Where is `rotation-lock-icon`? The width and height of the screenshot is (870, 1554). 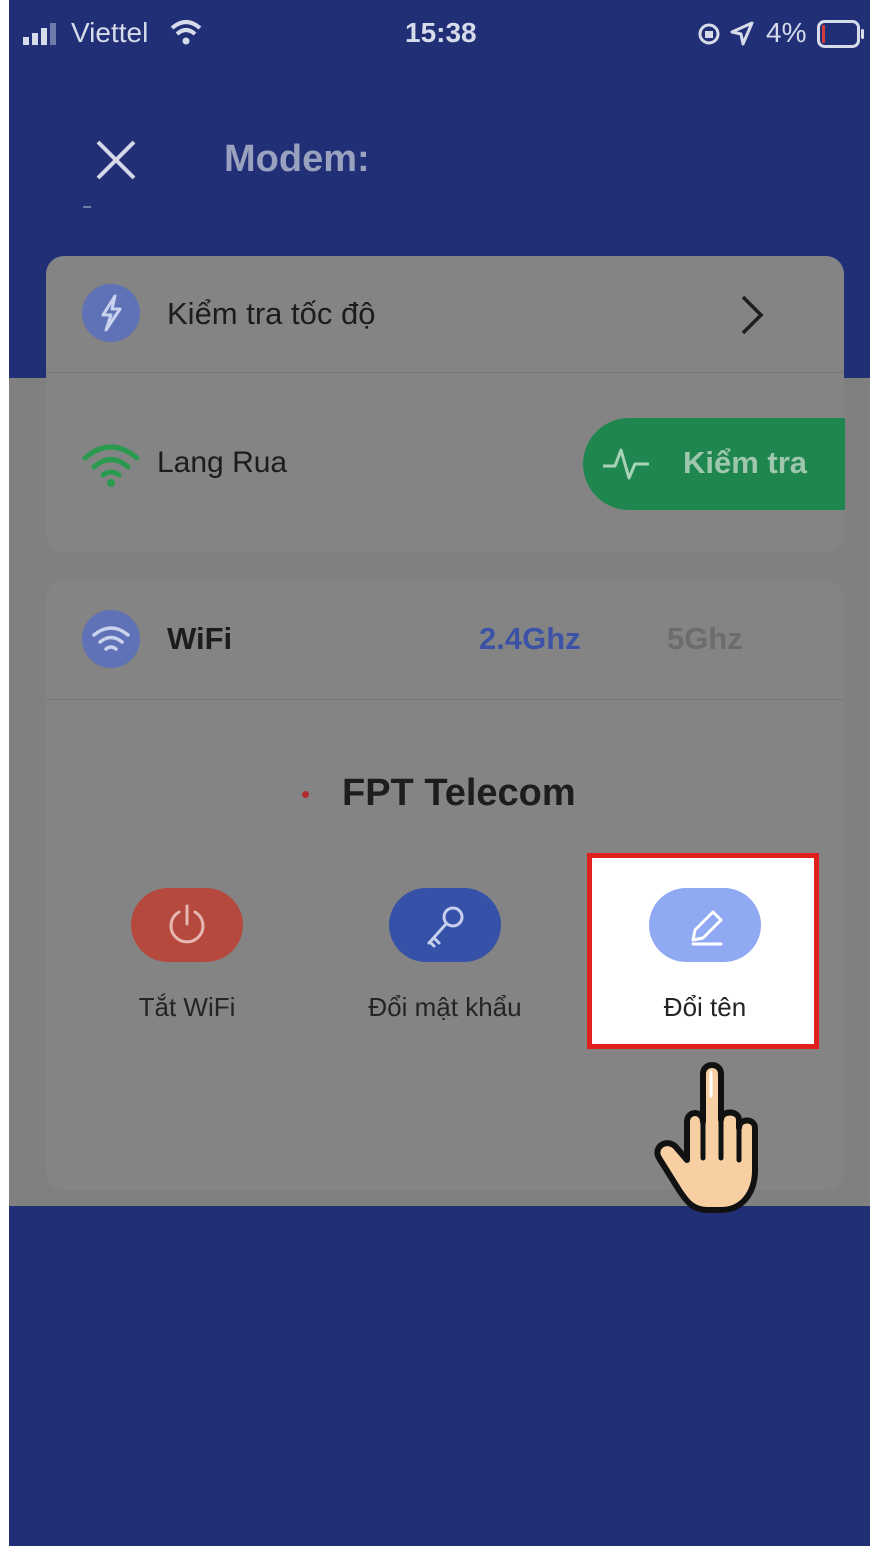
rotation-lock-icon is located at coordinates (709, 34).